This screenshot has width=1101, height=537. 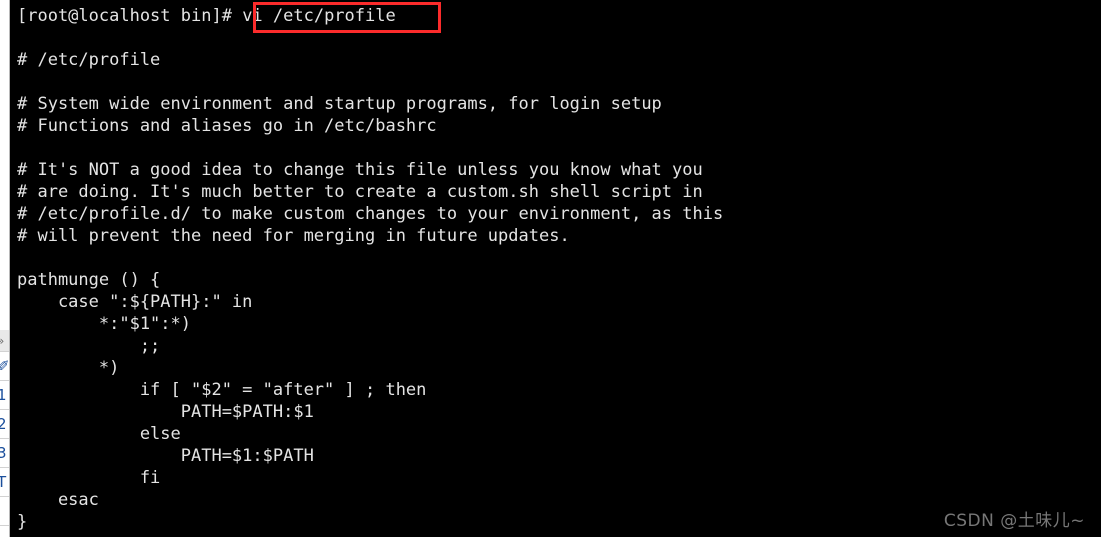 What do you see at coordinates (222, 390) in the screenshot?
I see `file-line-16: if [ "$2" = "after" ] ; then` at bounding box center [222, 390].